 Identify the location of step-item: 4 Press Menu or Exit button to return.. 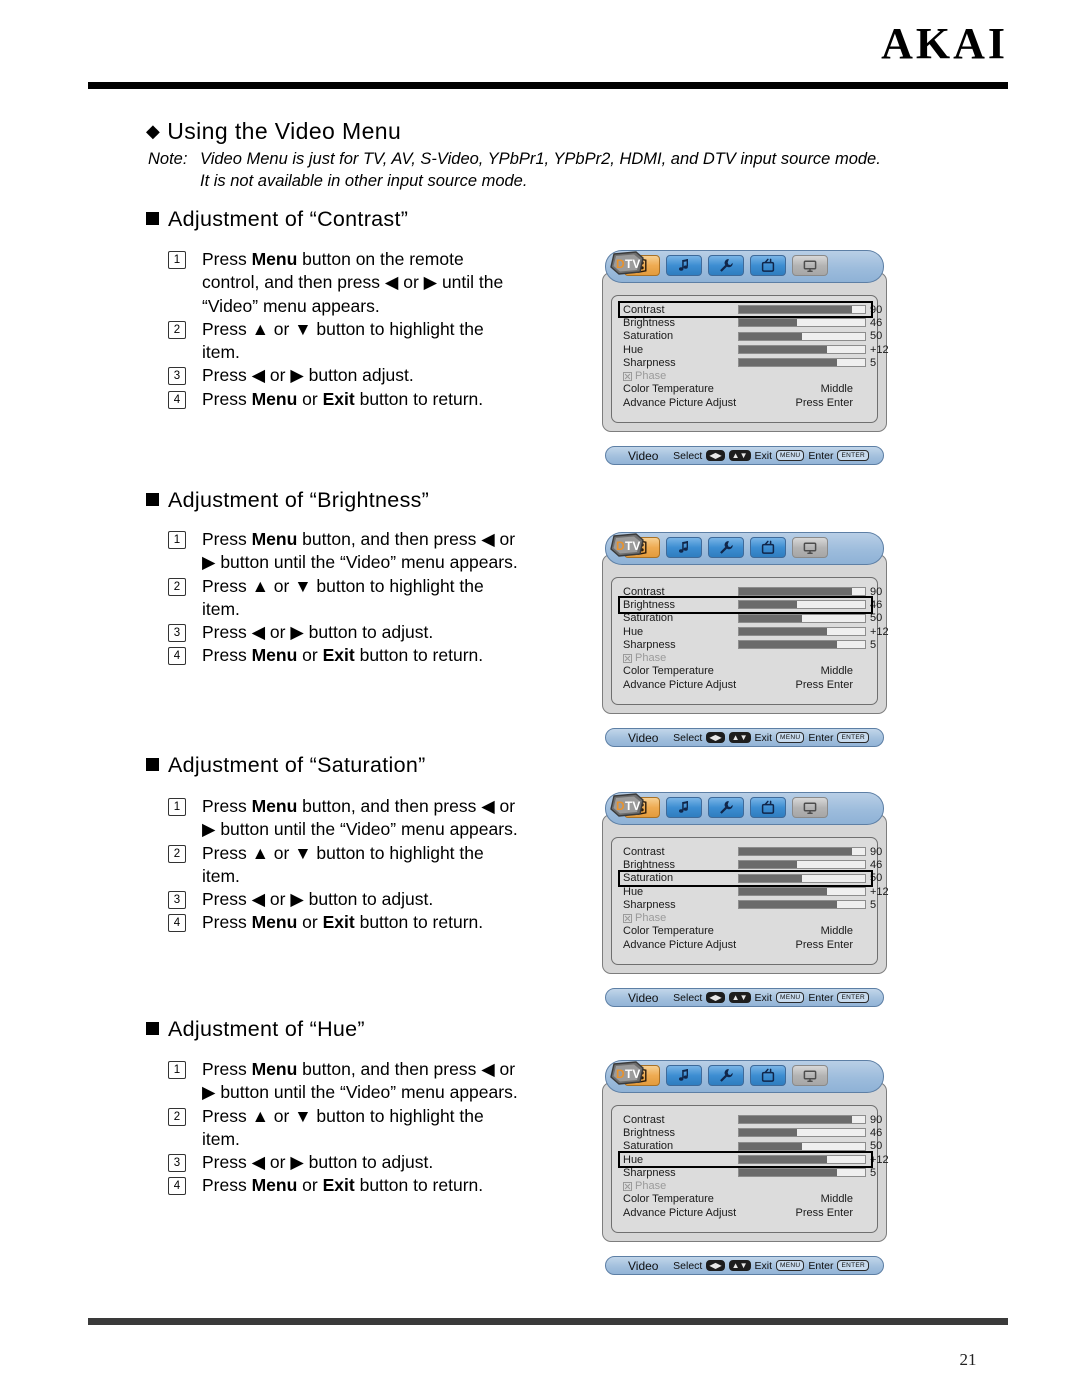
(335, 399).